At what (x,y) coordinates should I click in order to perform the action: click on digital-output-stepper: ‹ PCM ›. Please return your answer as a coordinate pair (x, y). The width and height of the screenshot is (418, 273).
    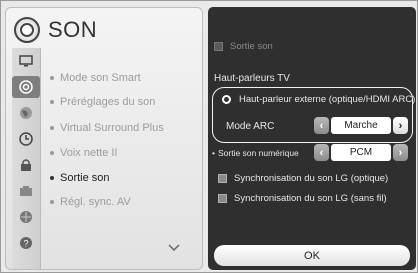
    Looking at the image, I should click on (361, 152).